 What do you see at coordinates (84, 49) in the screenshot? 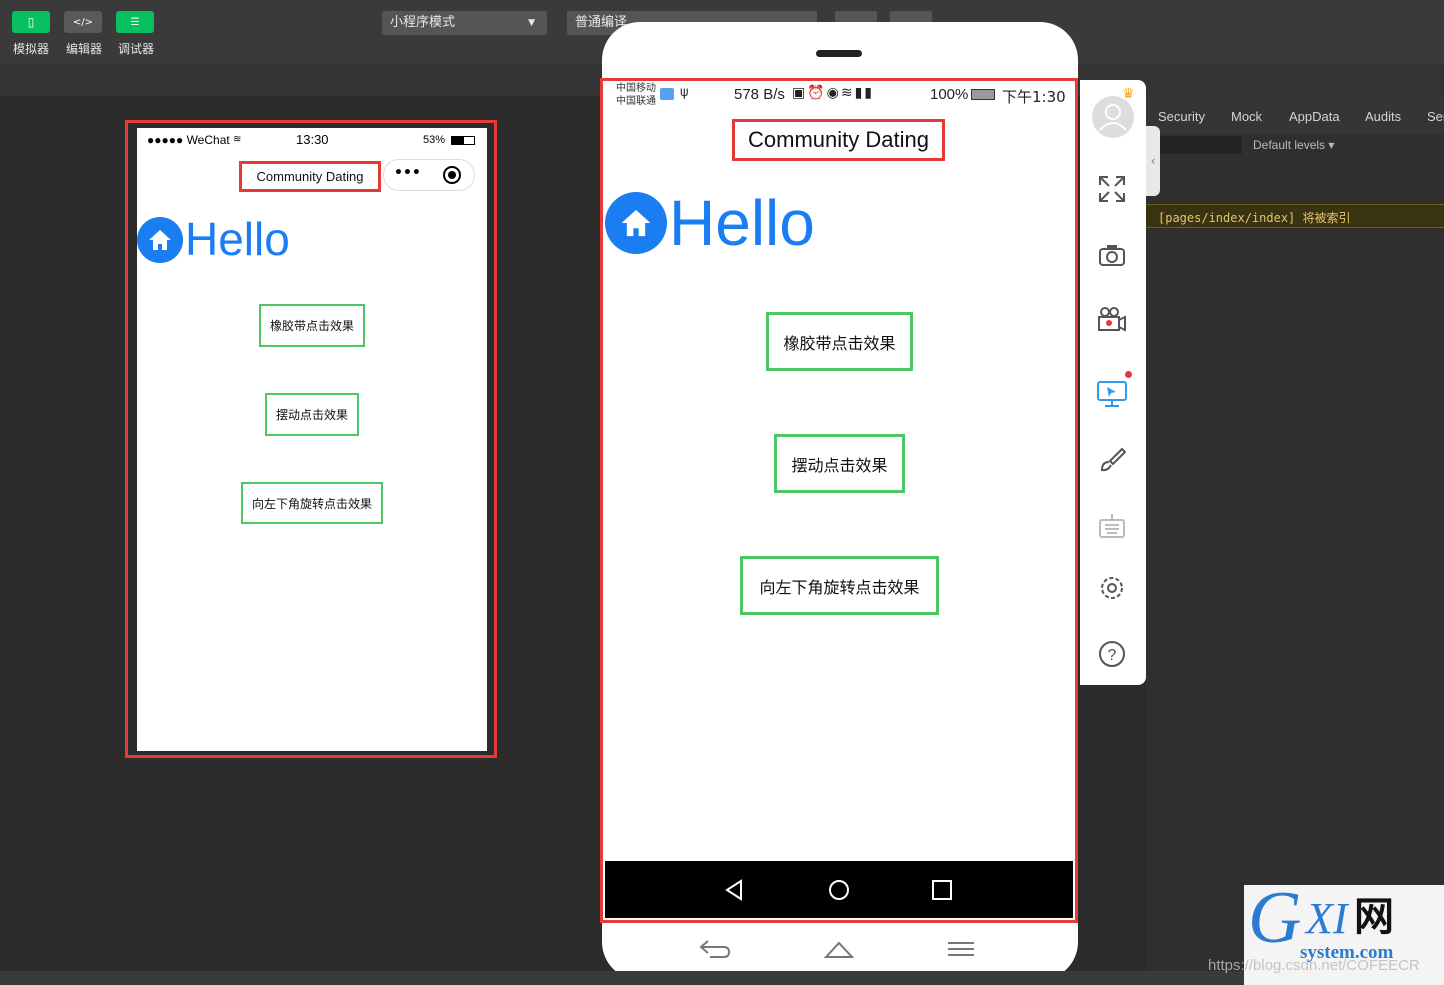
I see `editor-label: 编辑器` at bounding box center [84, 49].